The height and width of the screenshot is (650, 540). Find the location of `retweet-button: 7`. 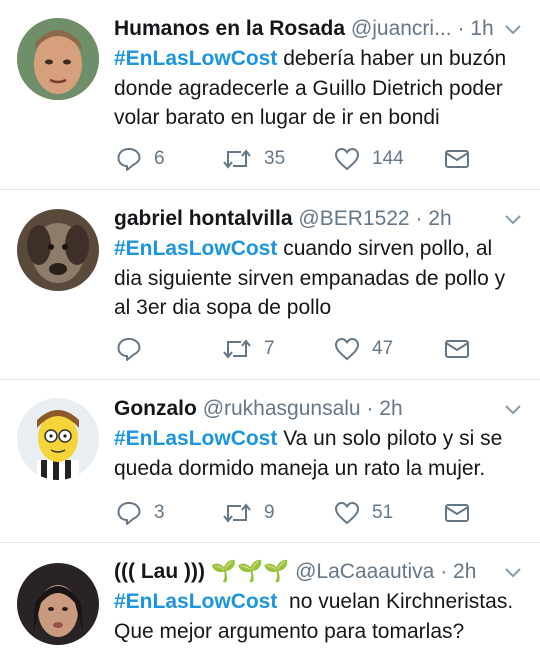

retweet-button: 7 is located at coordinates (248, 349).